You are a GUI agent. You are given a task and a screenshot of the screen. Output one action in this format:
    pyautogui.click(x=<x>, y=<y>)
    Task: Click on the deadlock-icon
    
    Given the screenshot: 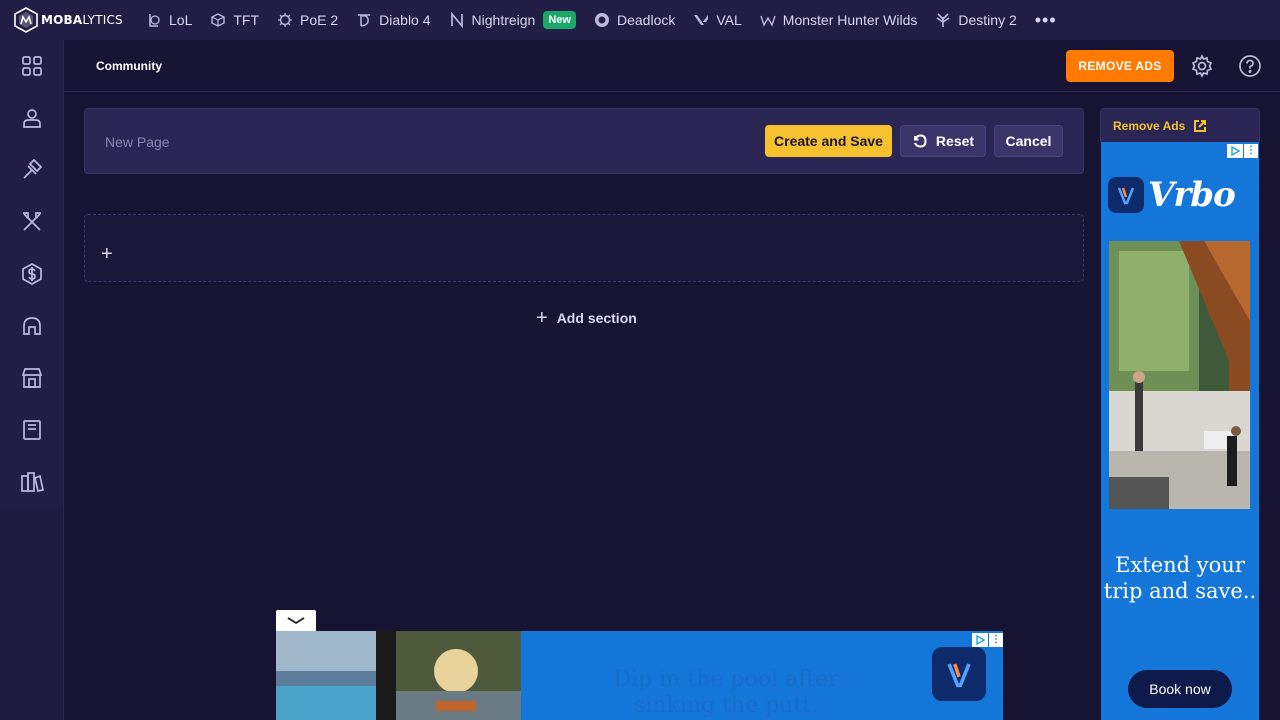 What is the action you would take?
    pyautogui.click(x=602, y=20)
    